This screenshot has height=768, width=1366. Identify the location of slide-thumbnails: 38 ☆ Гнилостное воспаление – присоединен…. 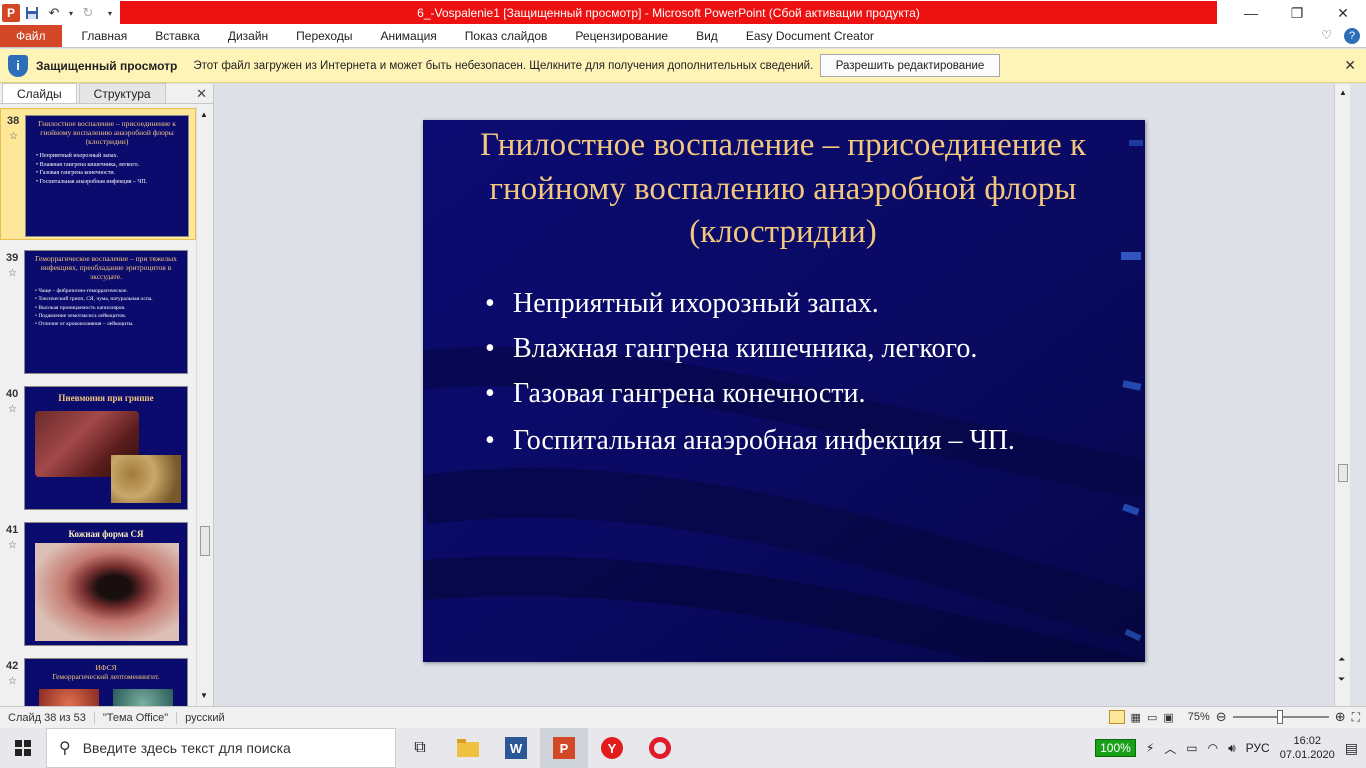
(98, 406).